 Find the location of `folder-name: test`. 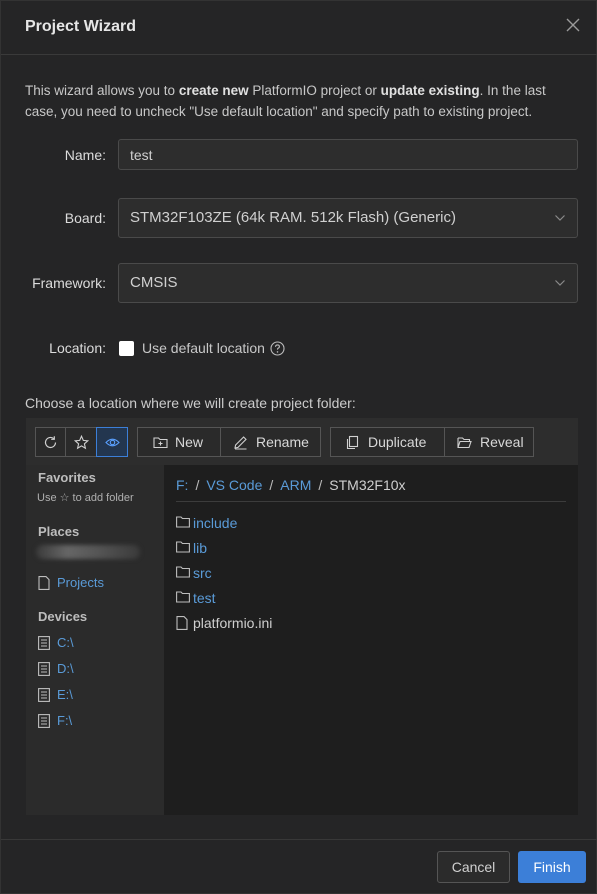

folder-name: test is located at coordinates (204, 598).